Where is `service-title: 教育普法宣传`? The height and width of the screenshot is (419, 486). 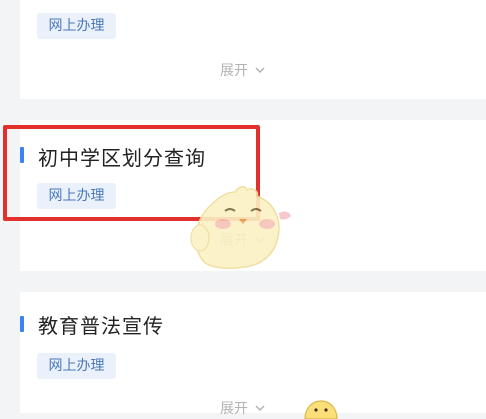 service-title: 教育普法宣传 is located at coordinates (101, 326).